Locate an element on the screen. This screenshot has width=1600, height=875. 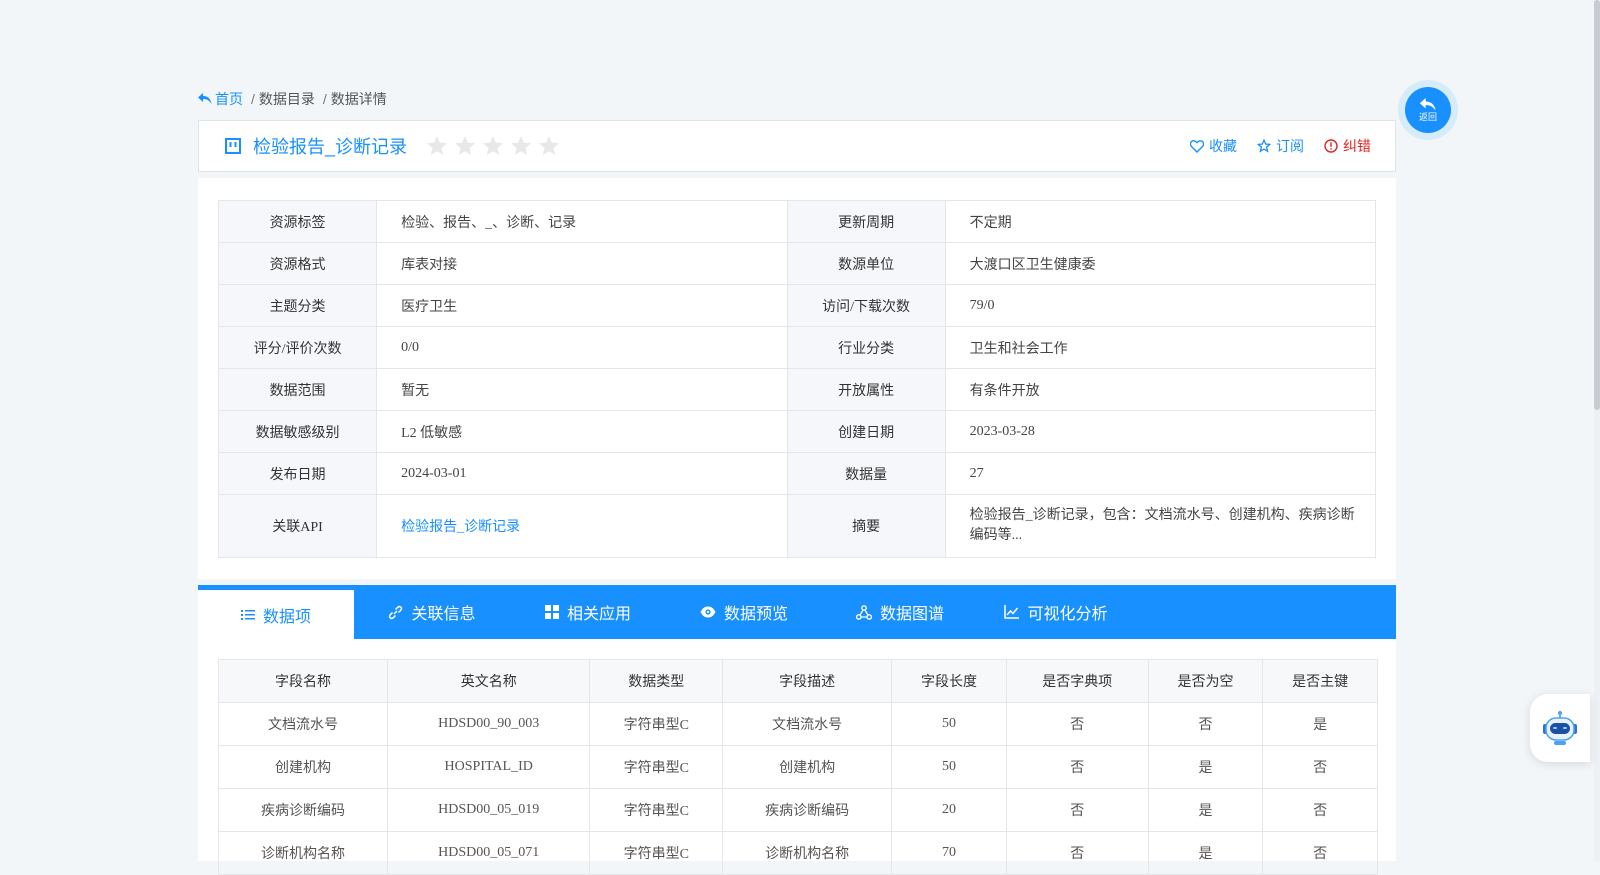
table-cell: HOSPITAL_ID is located at coordinates (489, 767).